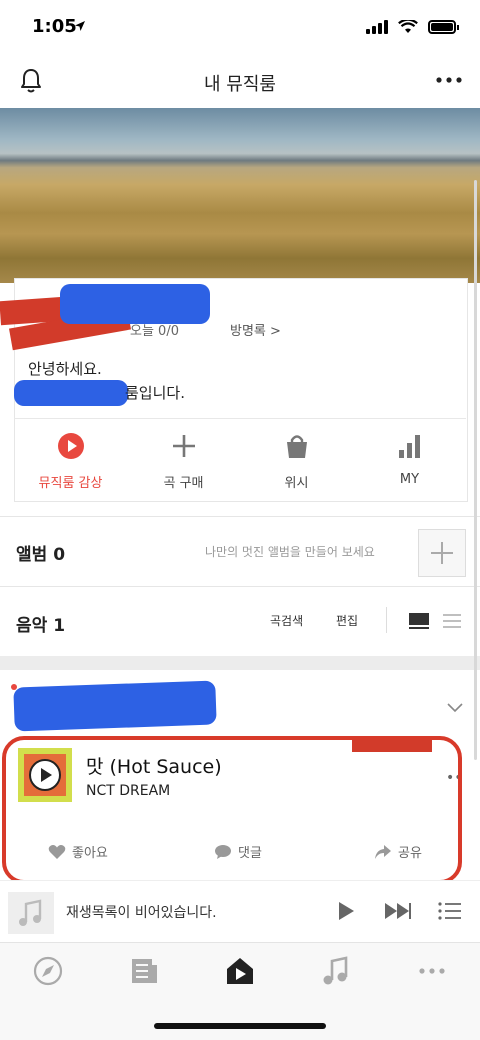 The image size is (480, 1040). I want to click on my-button: MY, so click(409, 459).